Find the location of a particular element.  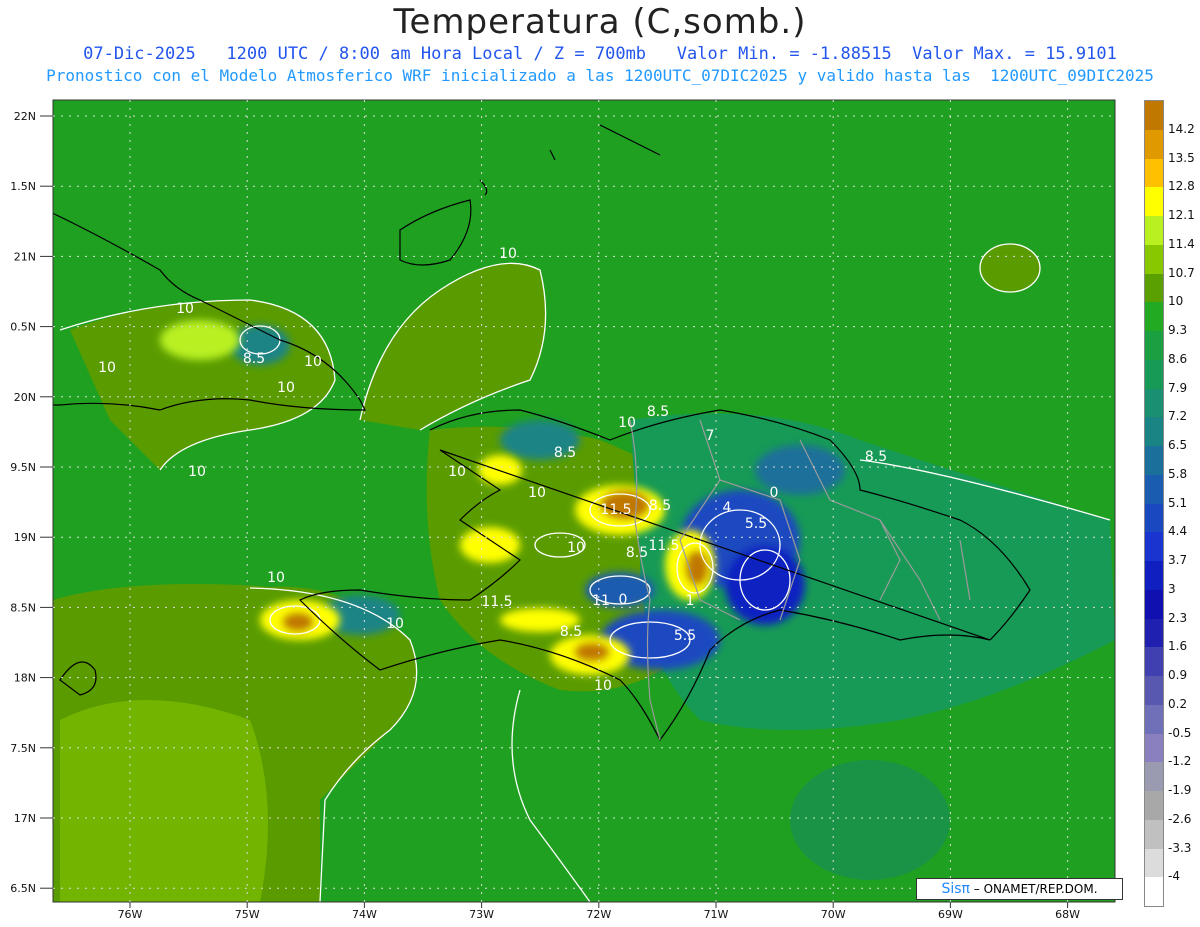

lat-label: 9.5N is located at coordinates (23, 467).